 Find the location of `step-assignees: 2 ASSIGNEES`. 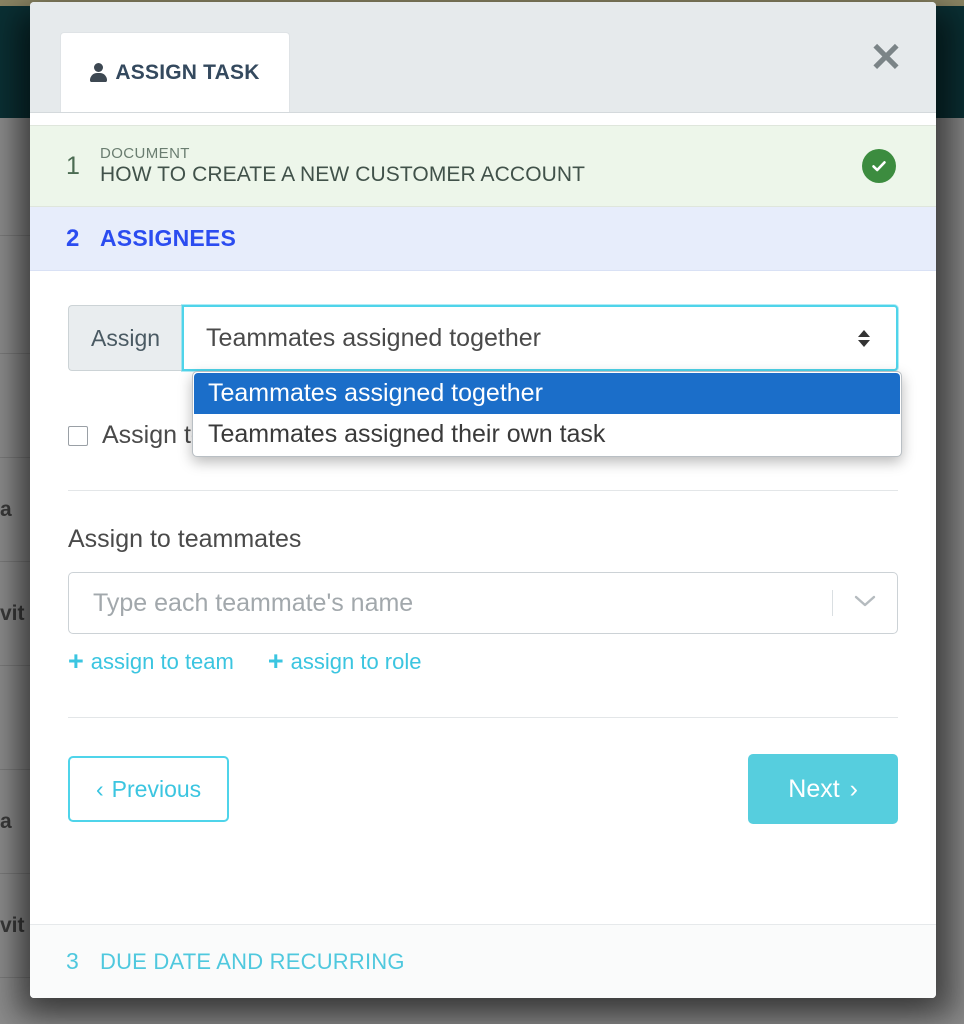

step-assignees: 2 ASSIGNEES is located at coordinates (483, 239).